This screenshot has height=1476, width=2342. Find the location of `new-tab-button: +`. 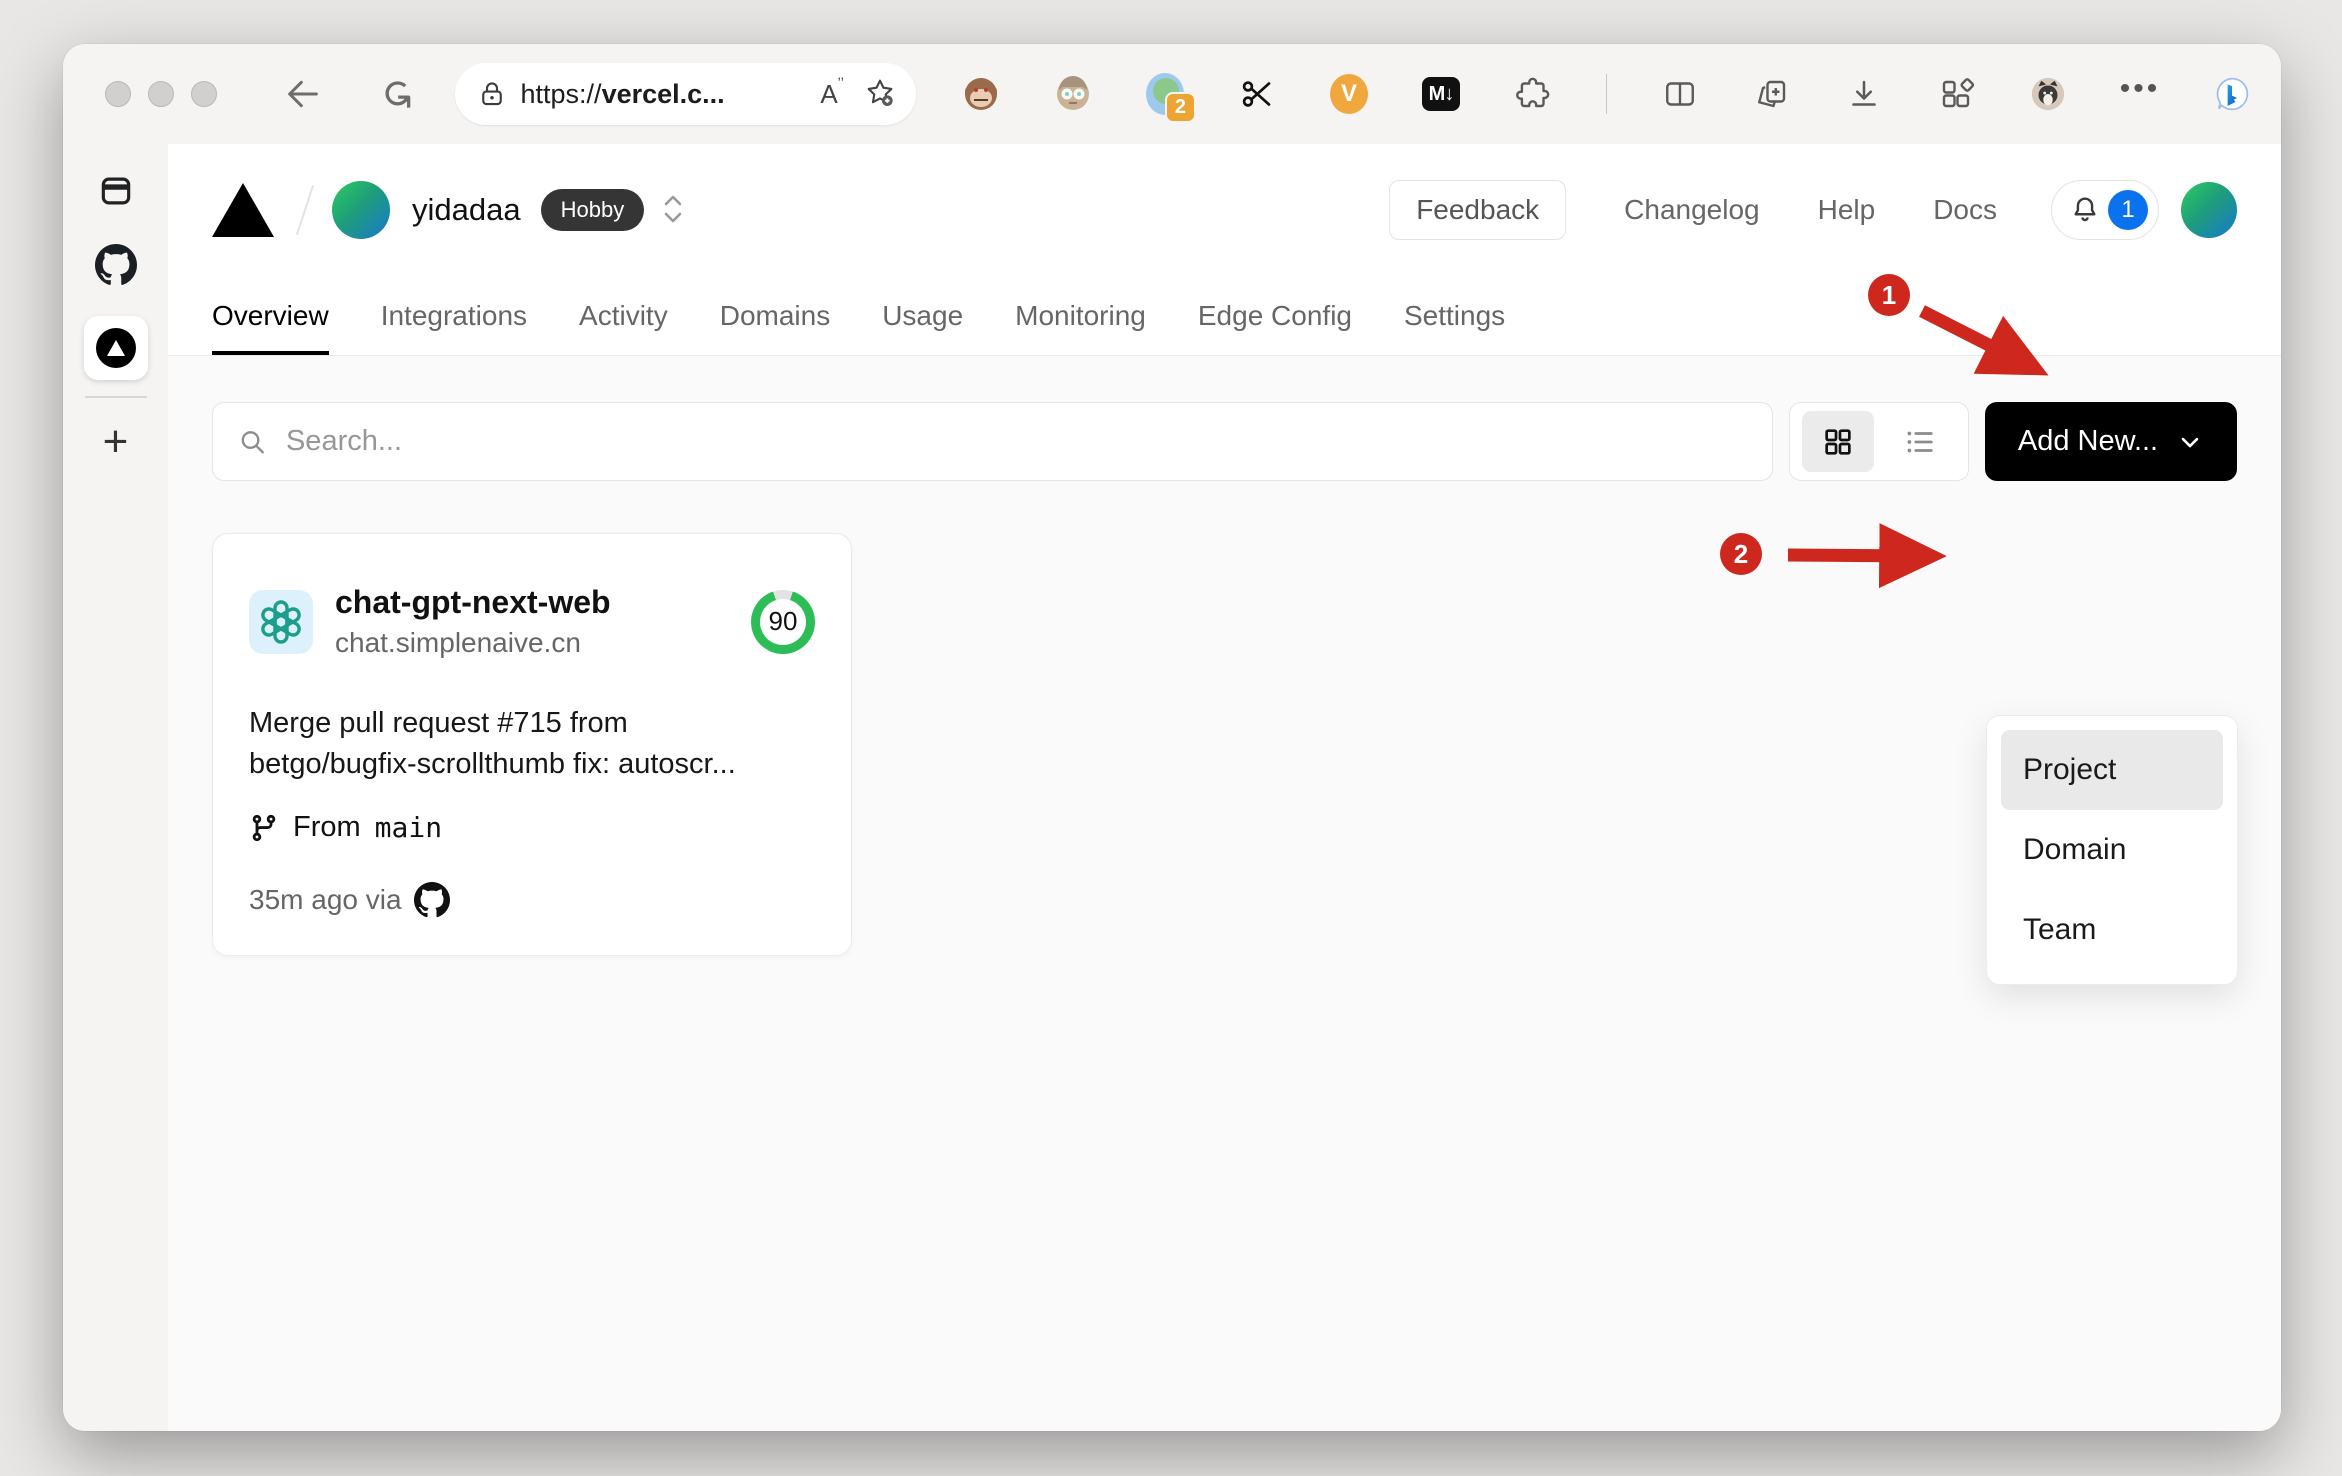

new-tab-button: + is located at coordinates (116, 442).